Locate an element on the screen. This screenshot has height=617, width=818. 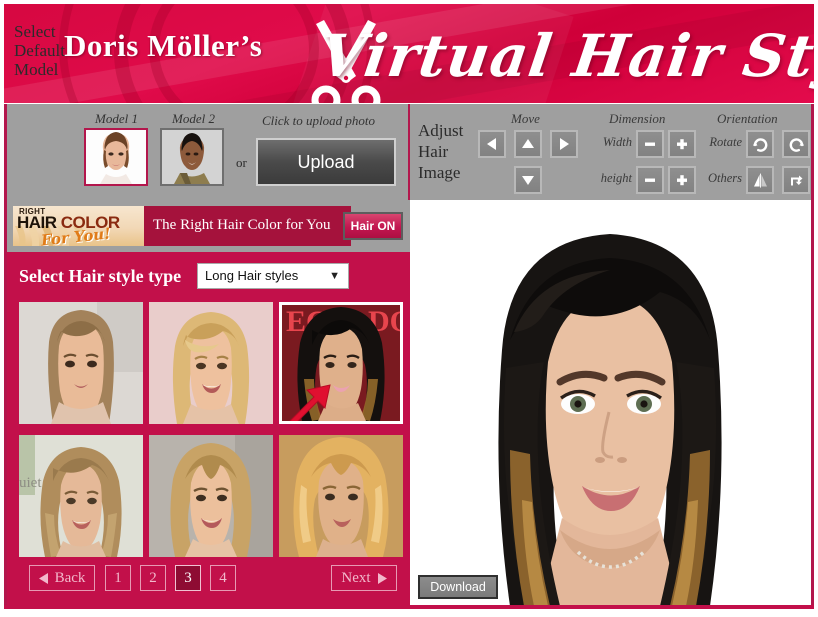
pagination: Back 1 2 3 4 Next is located at coordinates (210, 585).